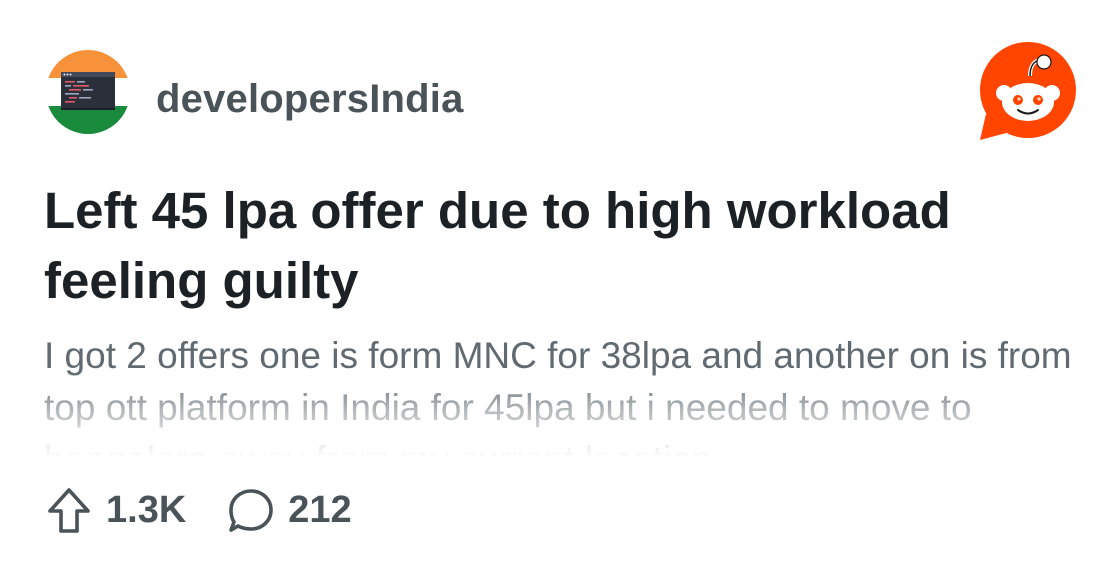  I want to click on reddit-snoo-icon, so click(1028, 91).